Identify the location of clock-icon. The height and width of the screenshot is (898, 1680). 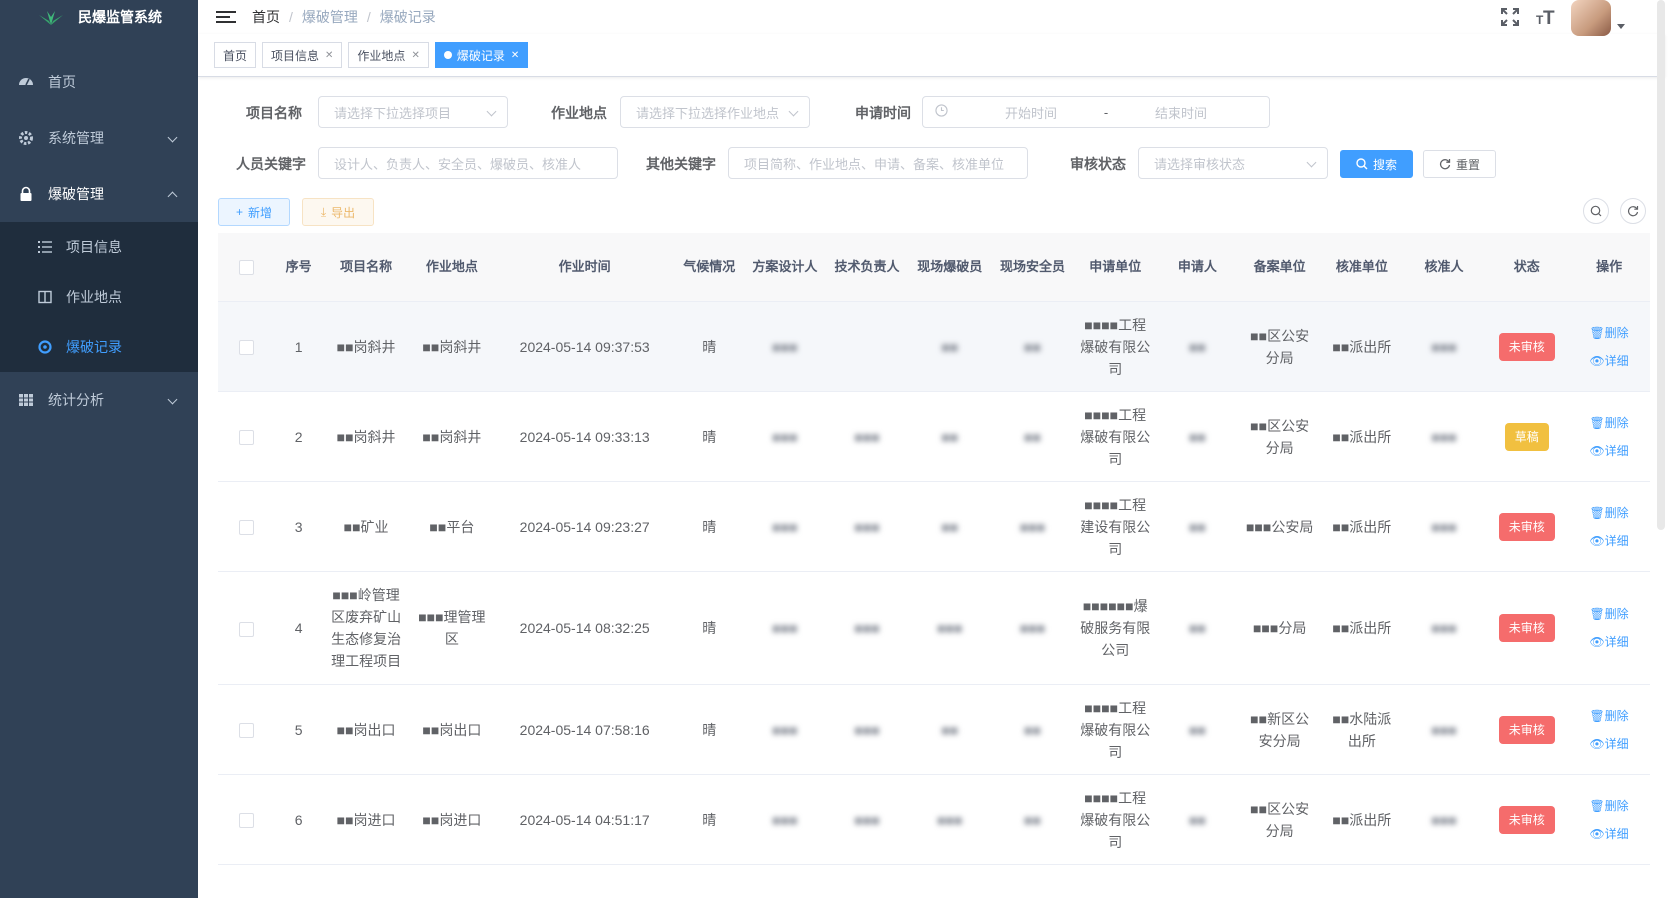
(941, 112).